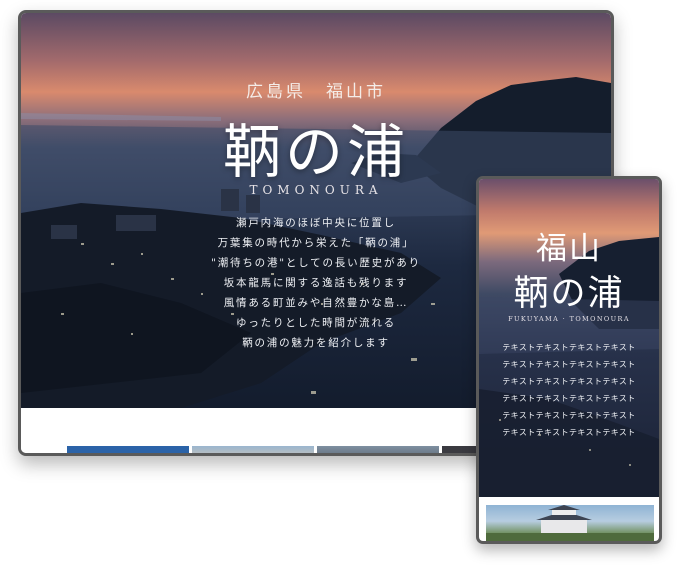 The height and width of the screenshot is (568, 680). Describe the element at coordinates (569, 294) in the screenshot. I see `mobile-title-line2: 鞆の浦` at that location.